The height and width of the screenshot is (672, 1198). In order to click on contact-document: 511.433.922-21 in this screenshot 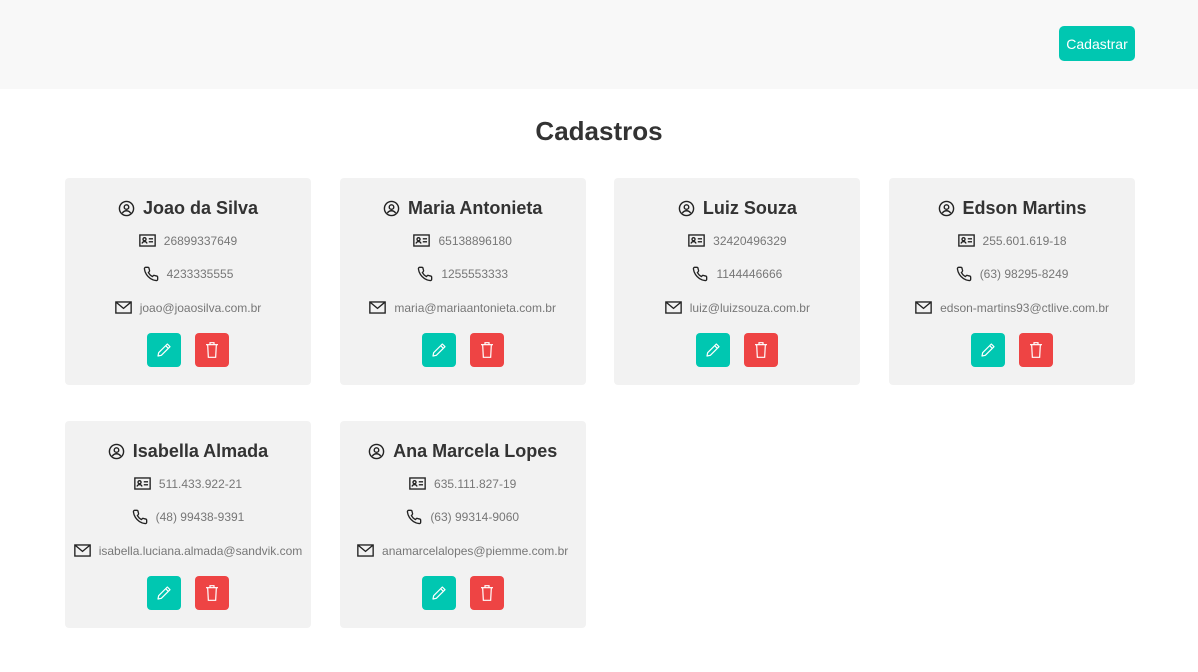, I will do `click(200, 483)`.